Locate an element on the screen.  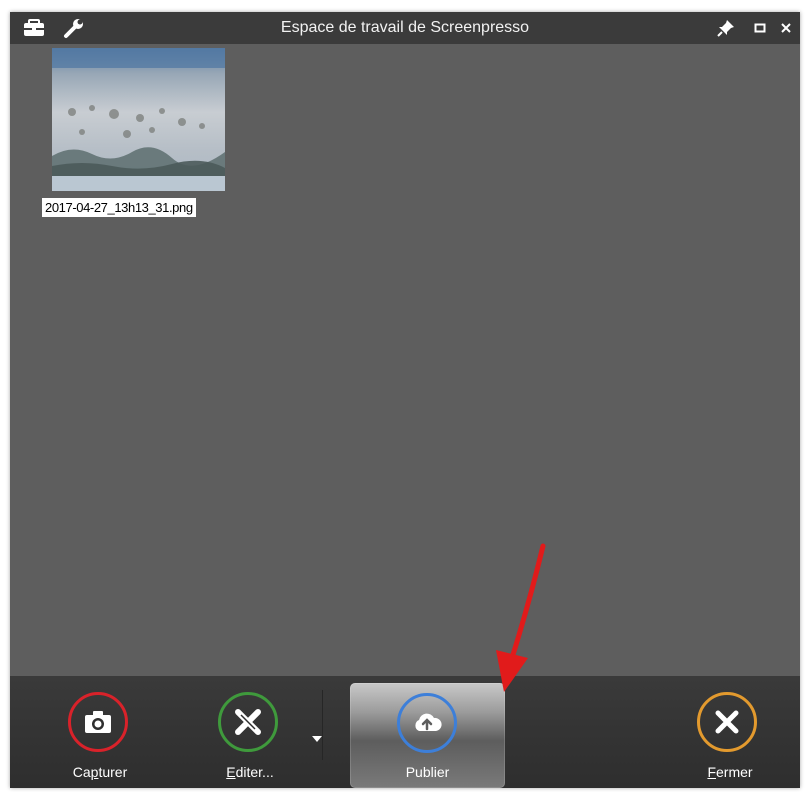
red-arrow-annotation is located at coordinates (521, 617).